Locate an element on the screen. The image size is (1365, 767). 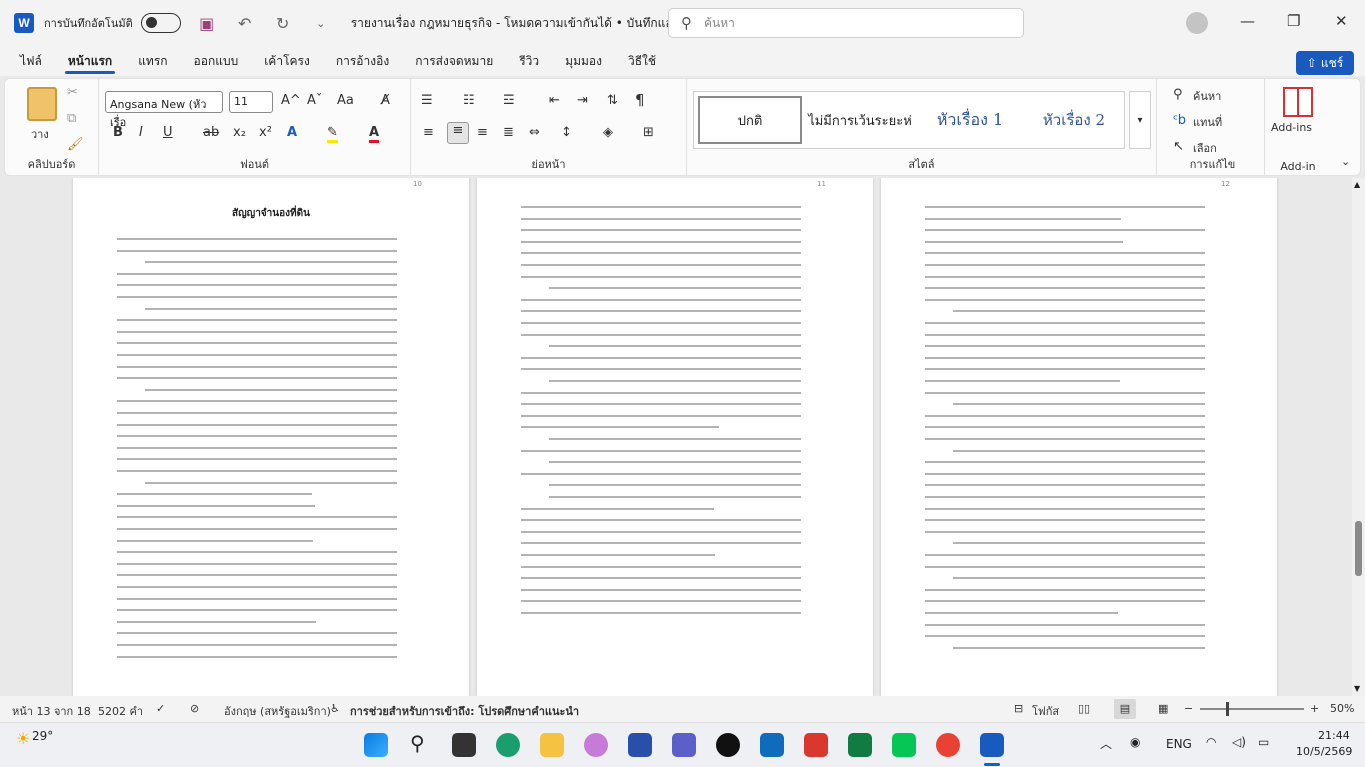
align-center-icon: ≡ is located at coordinates (458, 133).